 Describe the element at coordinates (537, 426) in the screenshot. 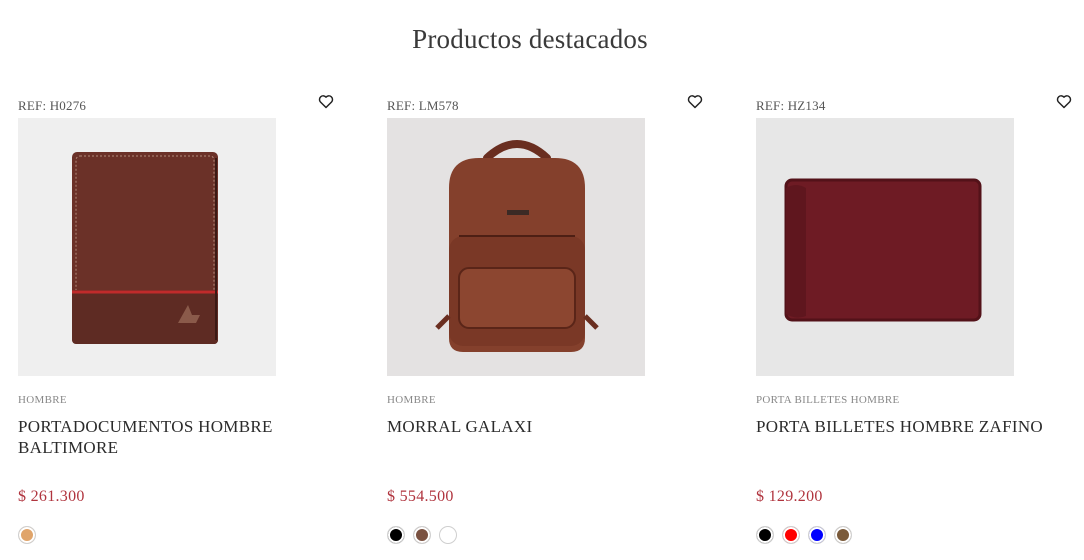

I see `product-name: MORRAL GALAXI` at that location.